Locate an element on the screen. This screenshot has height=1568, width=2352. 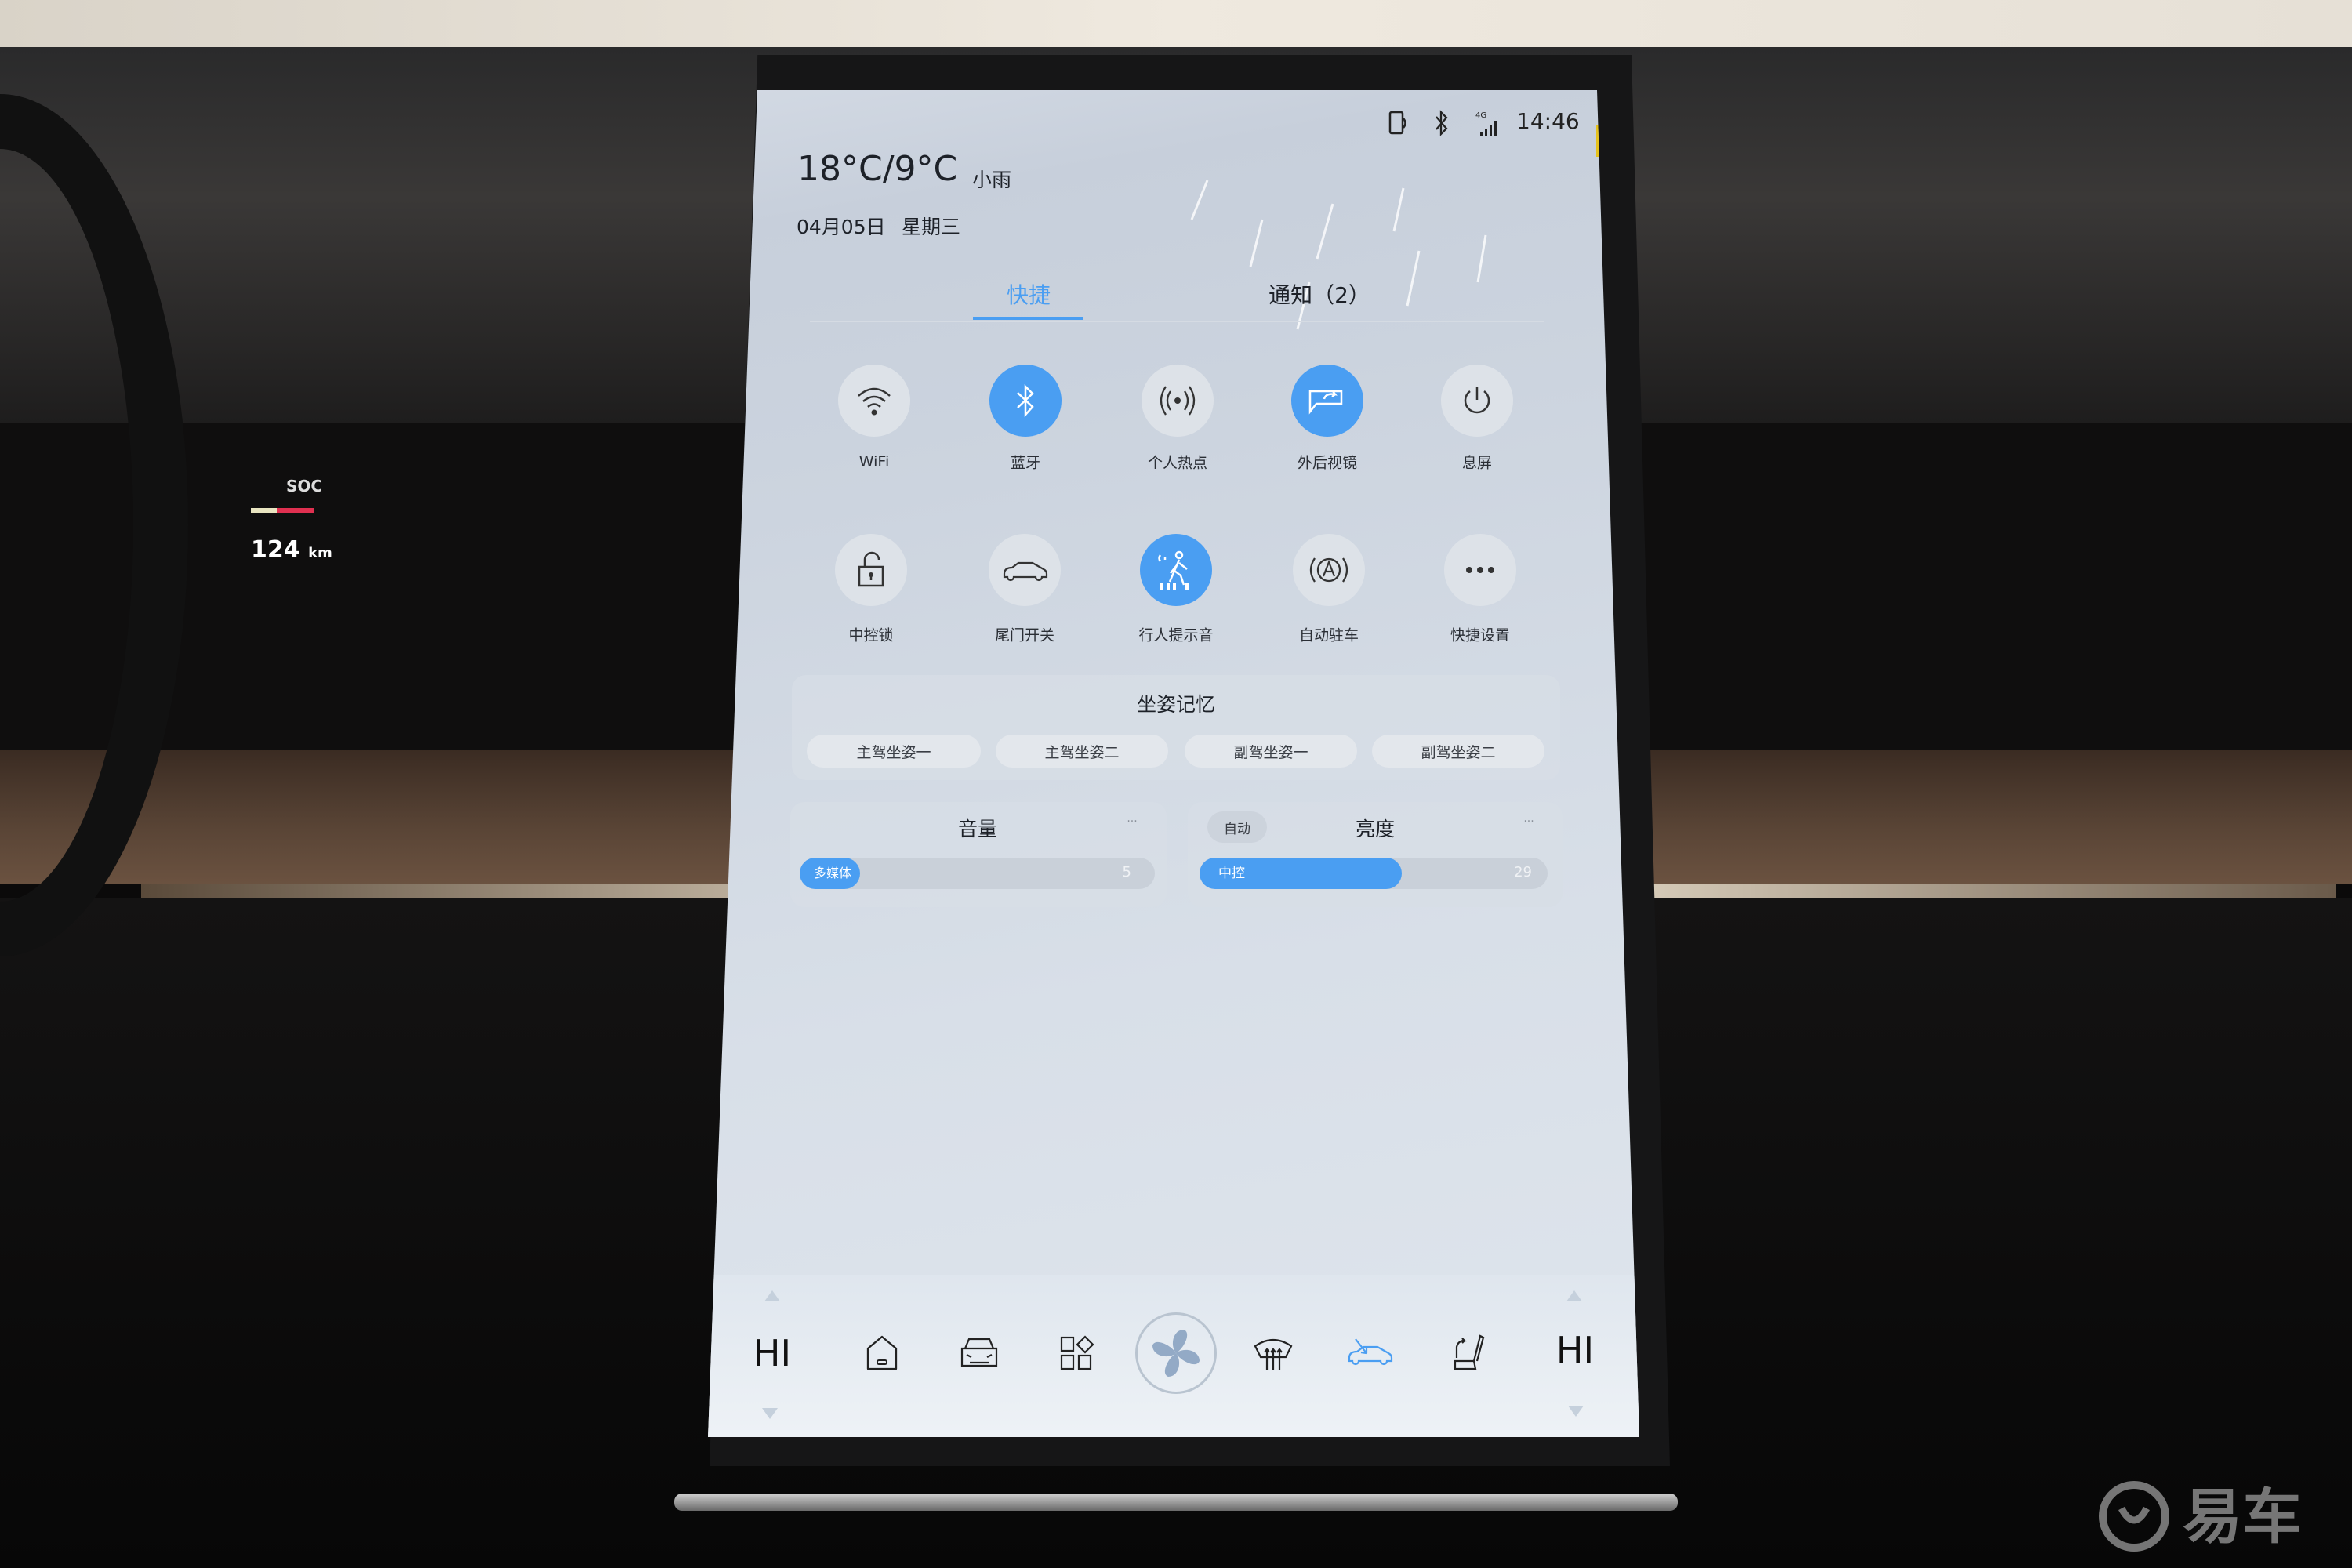
toggle-quick-settings is located at coordinates (1480, 570).